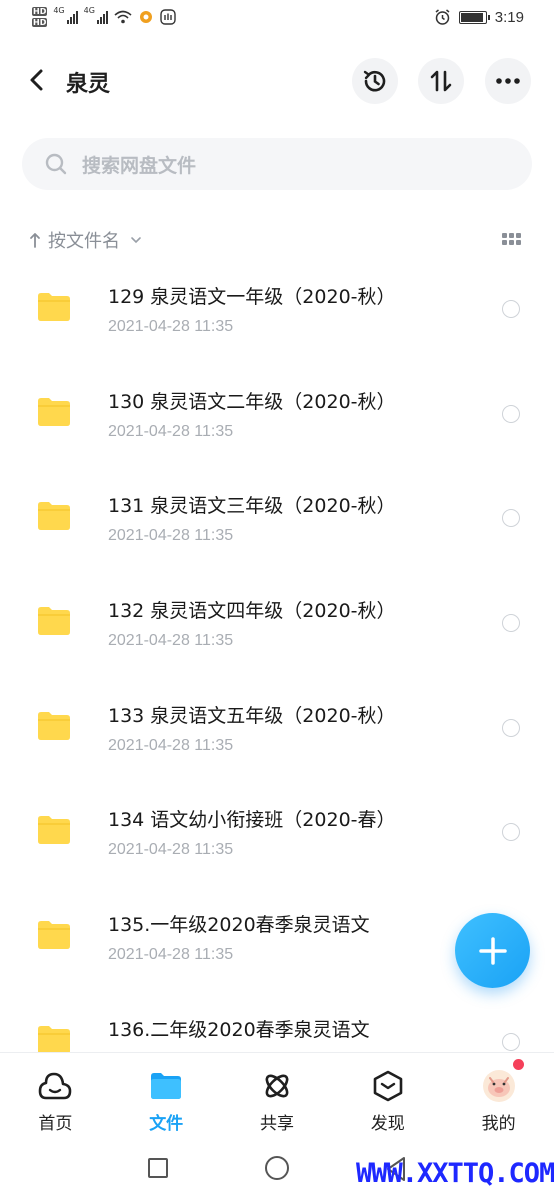  Describe the element at coordinates (277, 81) in the screenshot. I see `header: 泉灵` at that location.